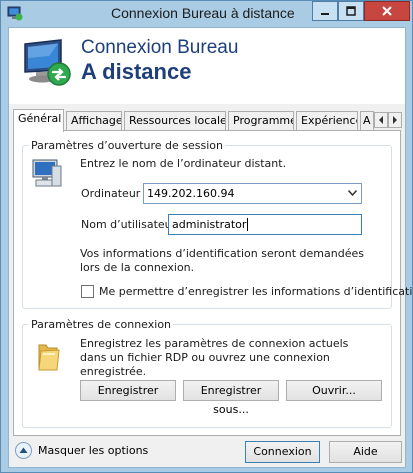  What do you see at coordinates (352, 193) in the screenshot?
I see `chevron-down-icon` at bounding box center [352, 193].